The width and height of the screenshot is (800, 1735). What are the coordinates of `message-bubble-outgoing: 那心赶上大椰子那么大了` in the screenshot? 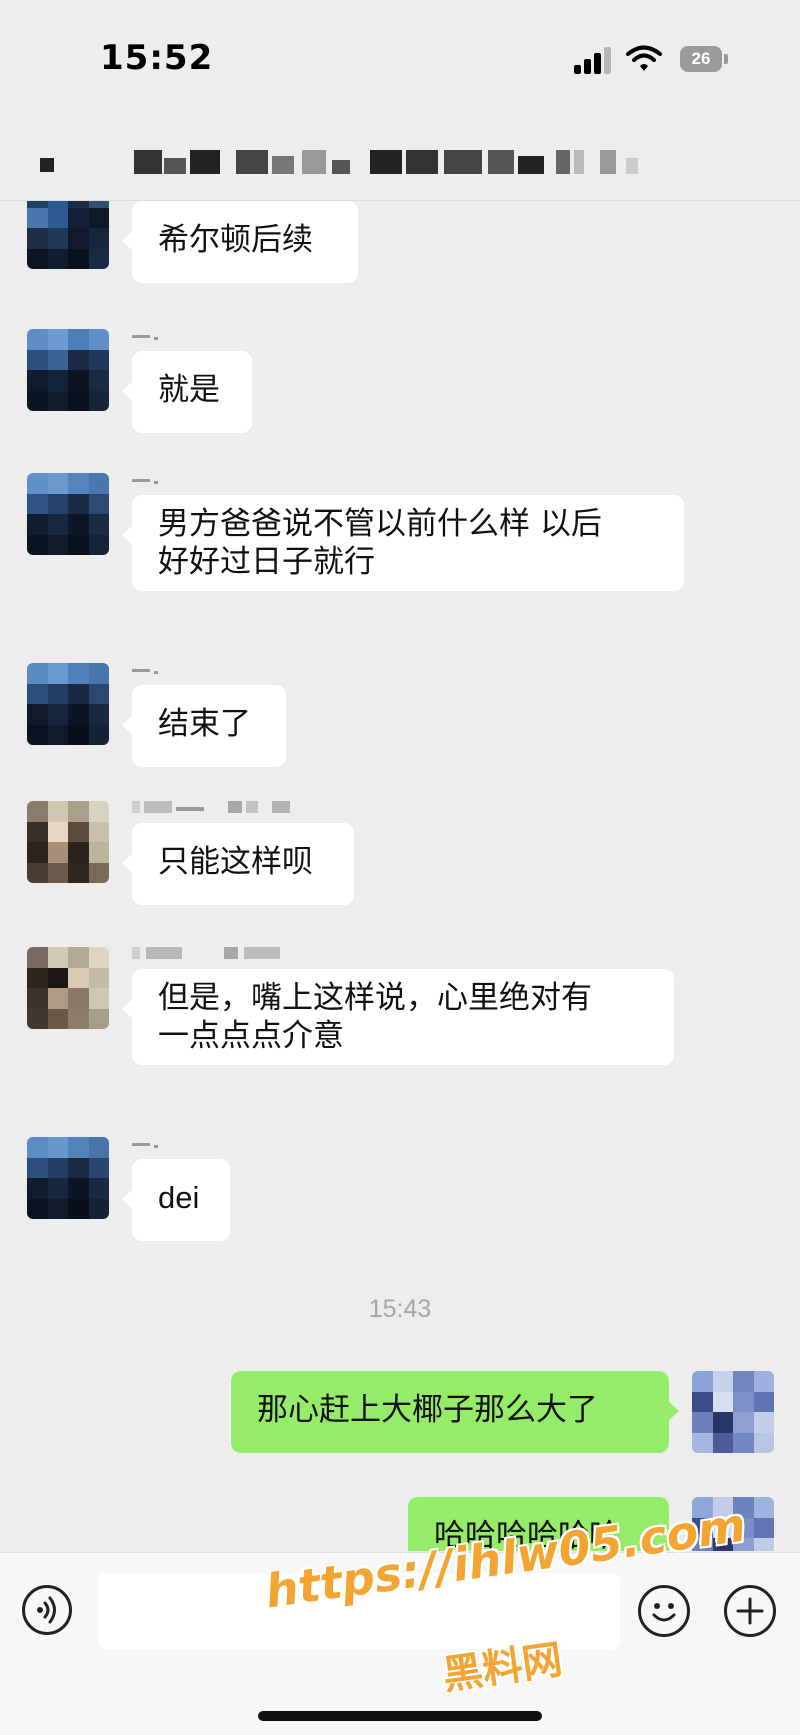 It's located at (455, 1412).